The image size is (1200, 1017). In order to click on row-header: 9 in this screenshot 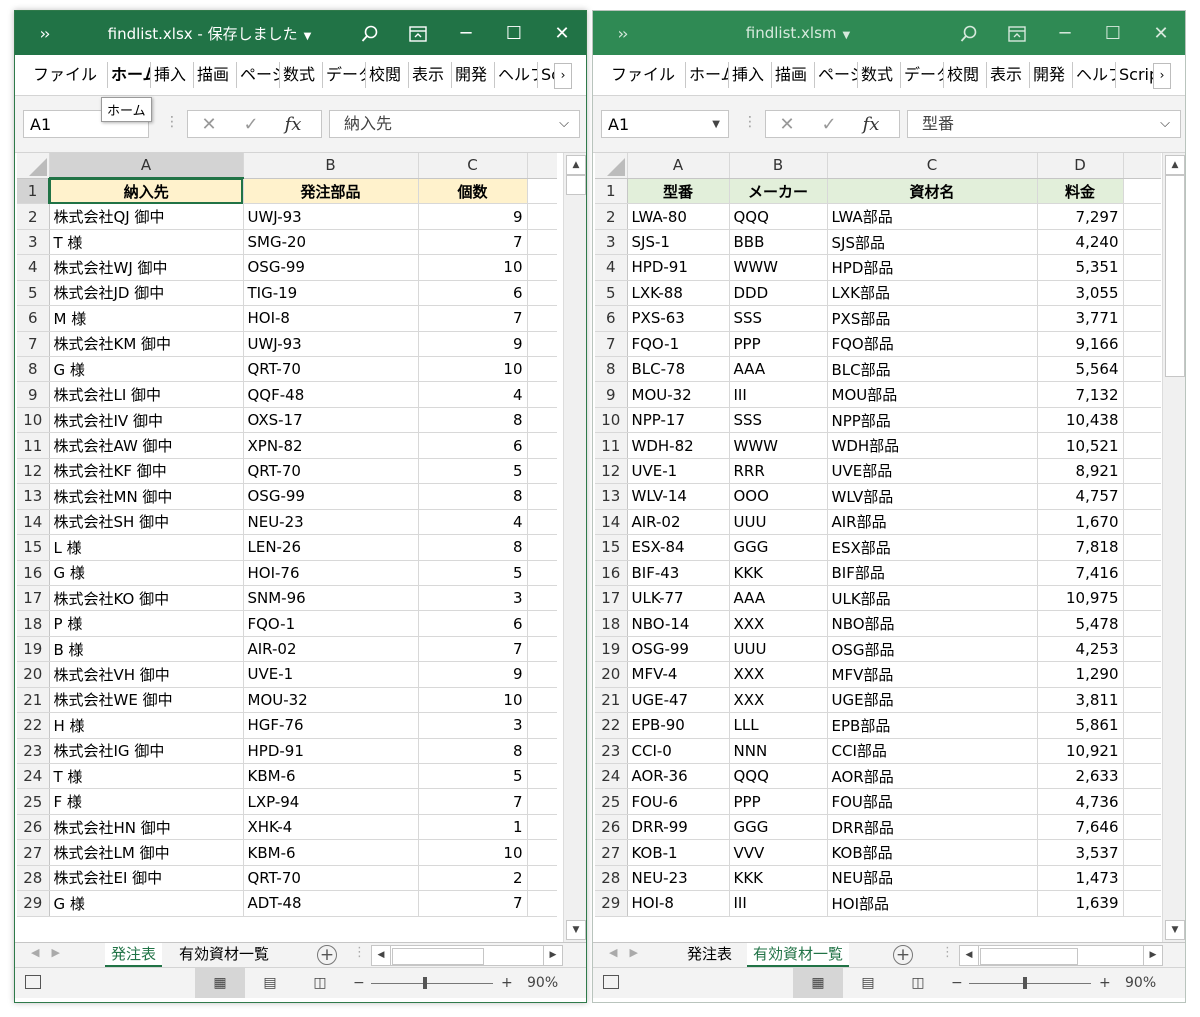, I will do `click(33, 394)`.